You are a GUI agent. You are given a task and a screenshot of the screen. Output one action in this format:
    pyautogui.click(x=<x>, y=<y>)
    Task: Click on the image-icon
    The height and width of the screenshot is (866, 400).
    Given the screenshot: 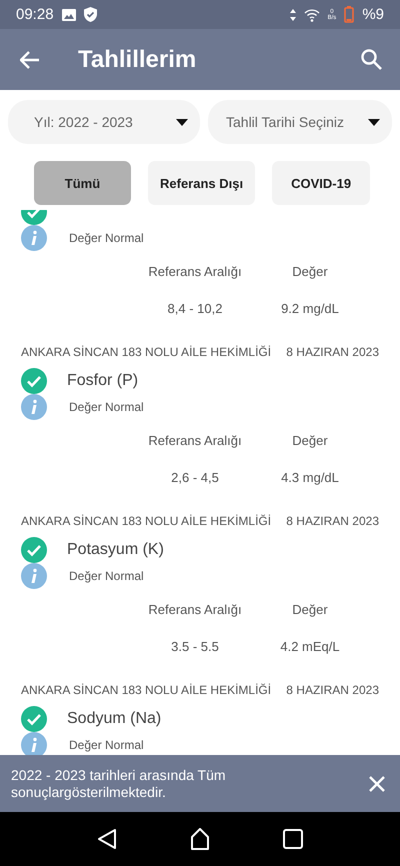 What is the action you would take?
    pyautogui.click(x=69, y=14)
    